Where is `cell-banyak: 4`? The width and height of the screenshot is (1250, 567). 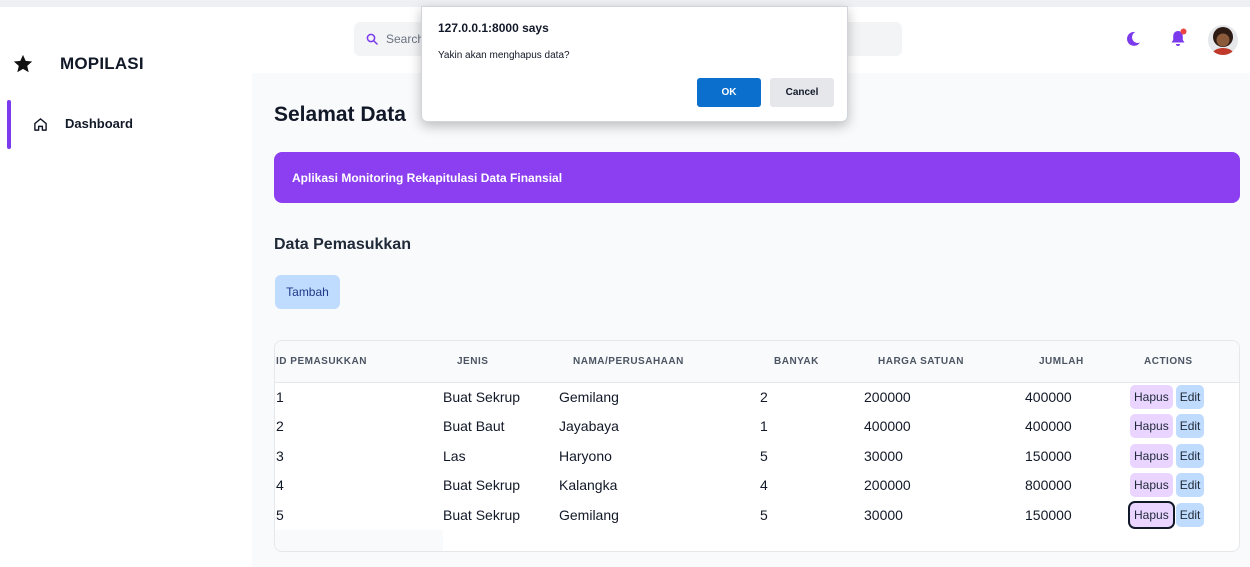 cell-banyak: 4 is located at coordinates (764, 485).